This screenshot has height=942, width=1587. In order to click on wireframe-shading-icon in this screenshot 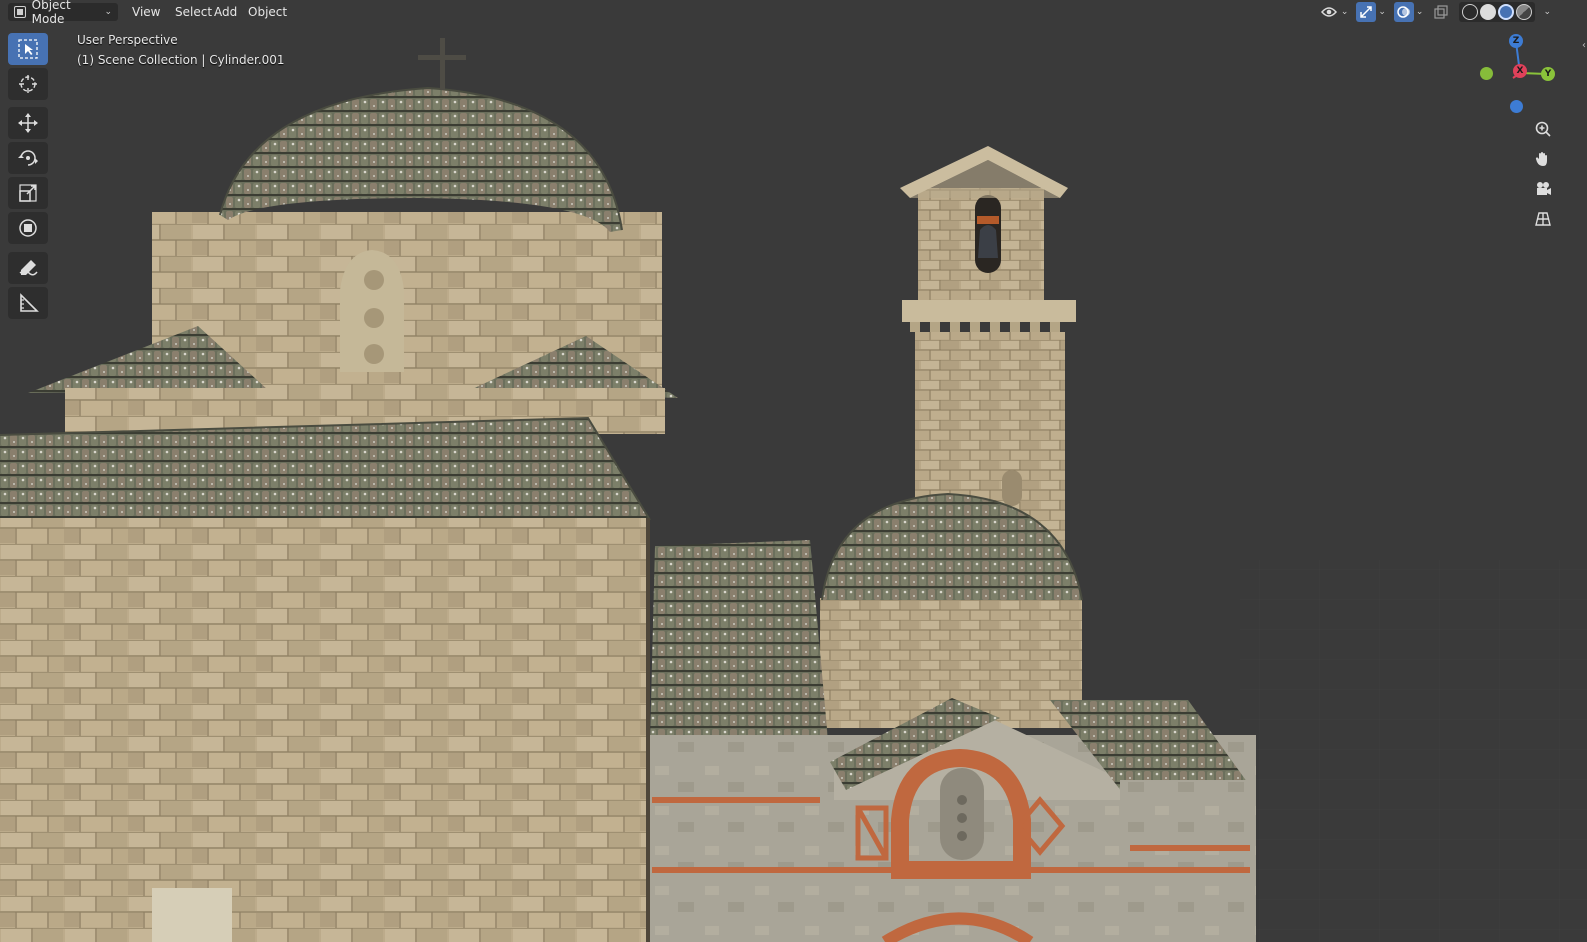, I will do `click(1470, 12)`.